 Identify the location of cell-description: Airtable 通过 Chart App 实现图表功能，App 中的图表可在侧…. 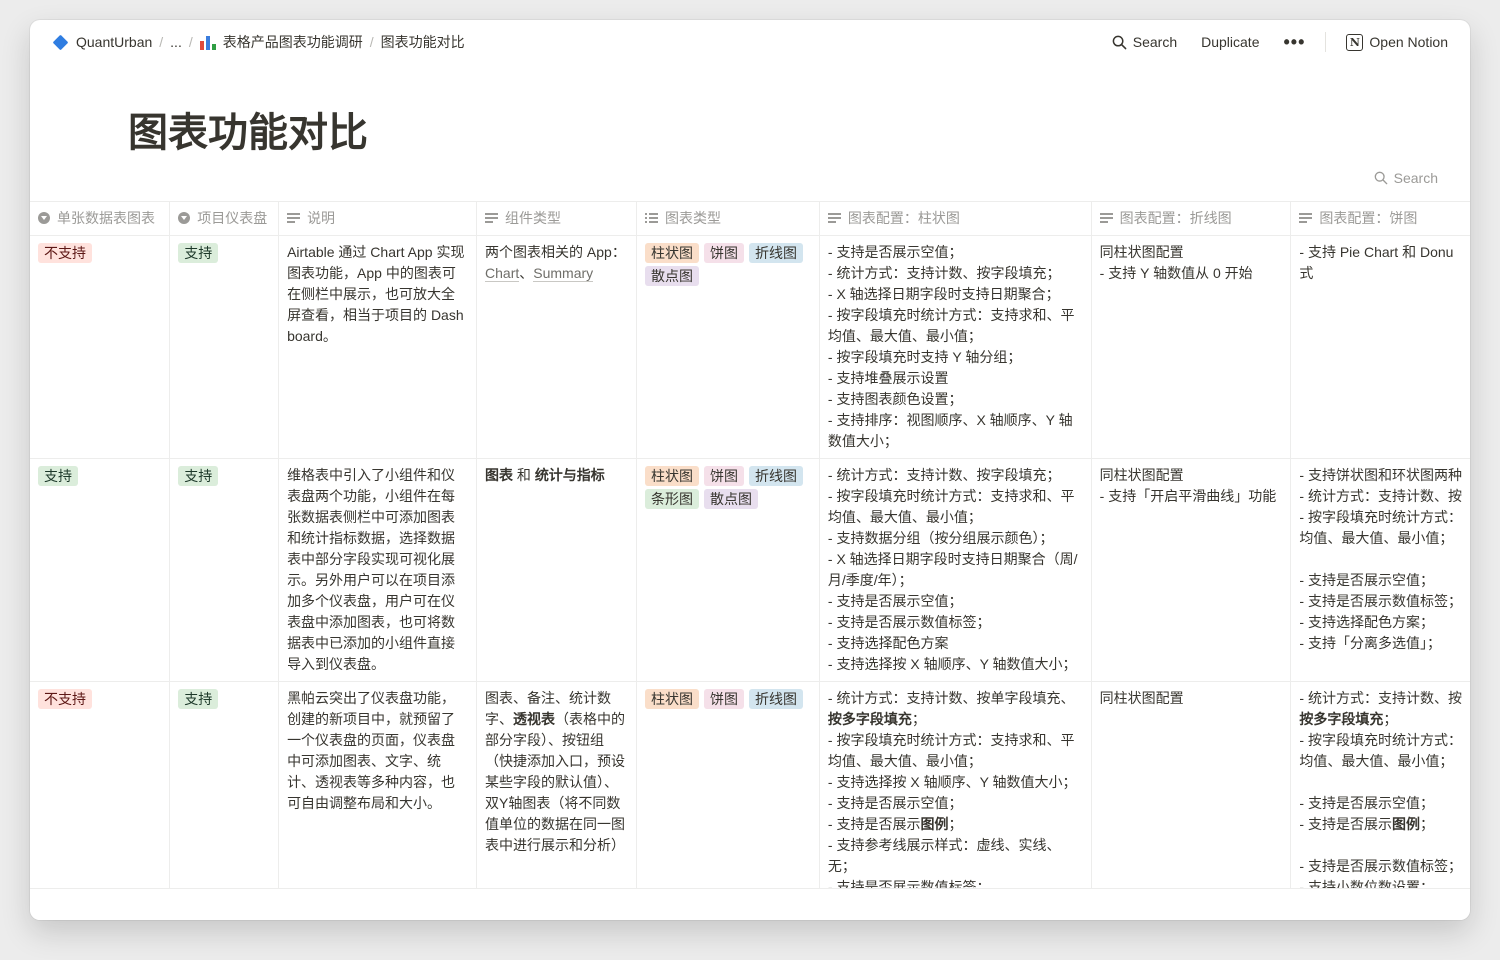
(378, 347).